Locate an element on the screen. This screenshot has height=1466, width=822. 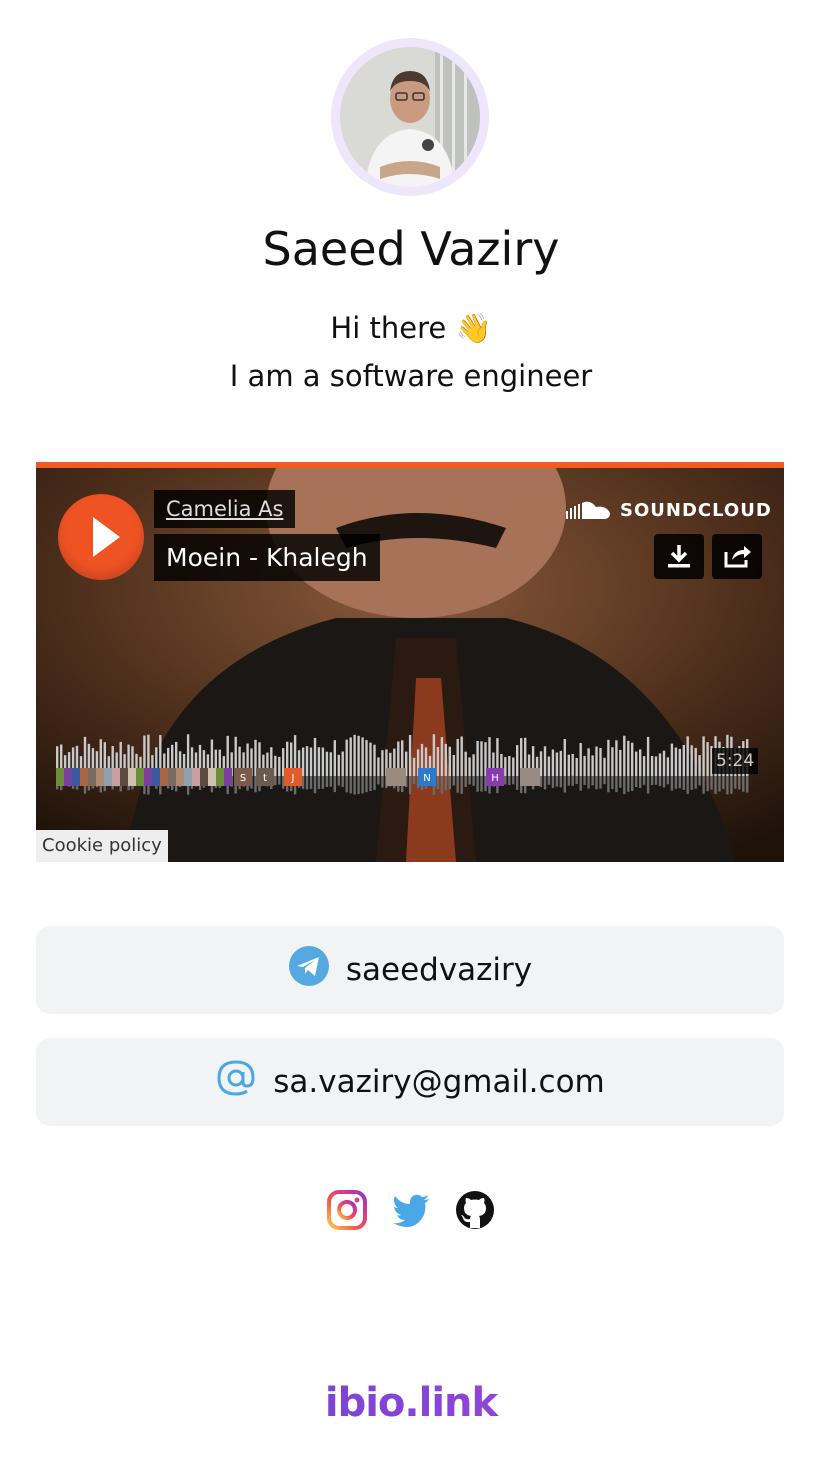
share-icon is located at coordinates (737, 557).